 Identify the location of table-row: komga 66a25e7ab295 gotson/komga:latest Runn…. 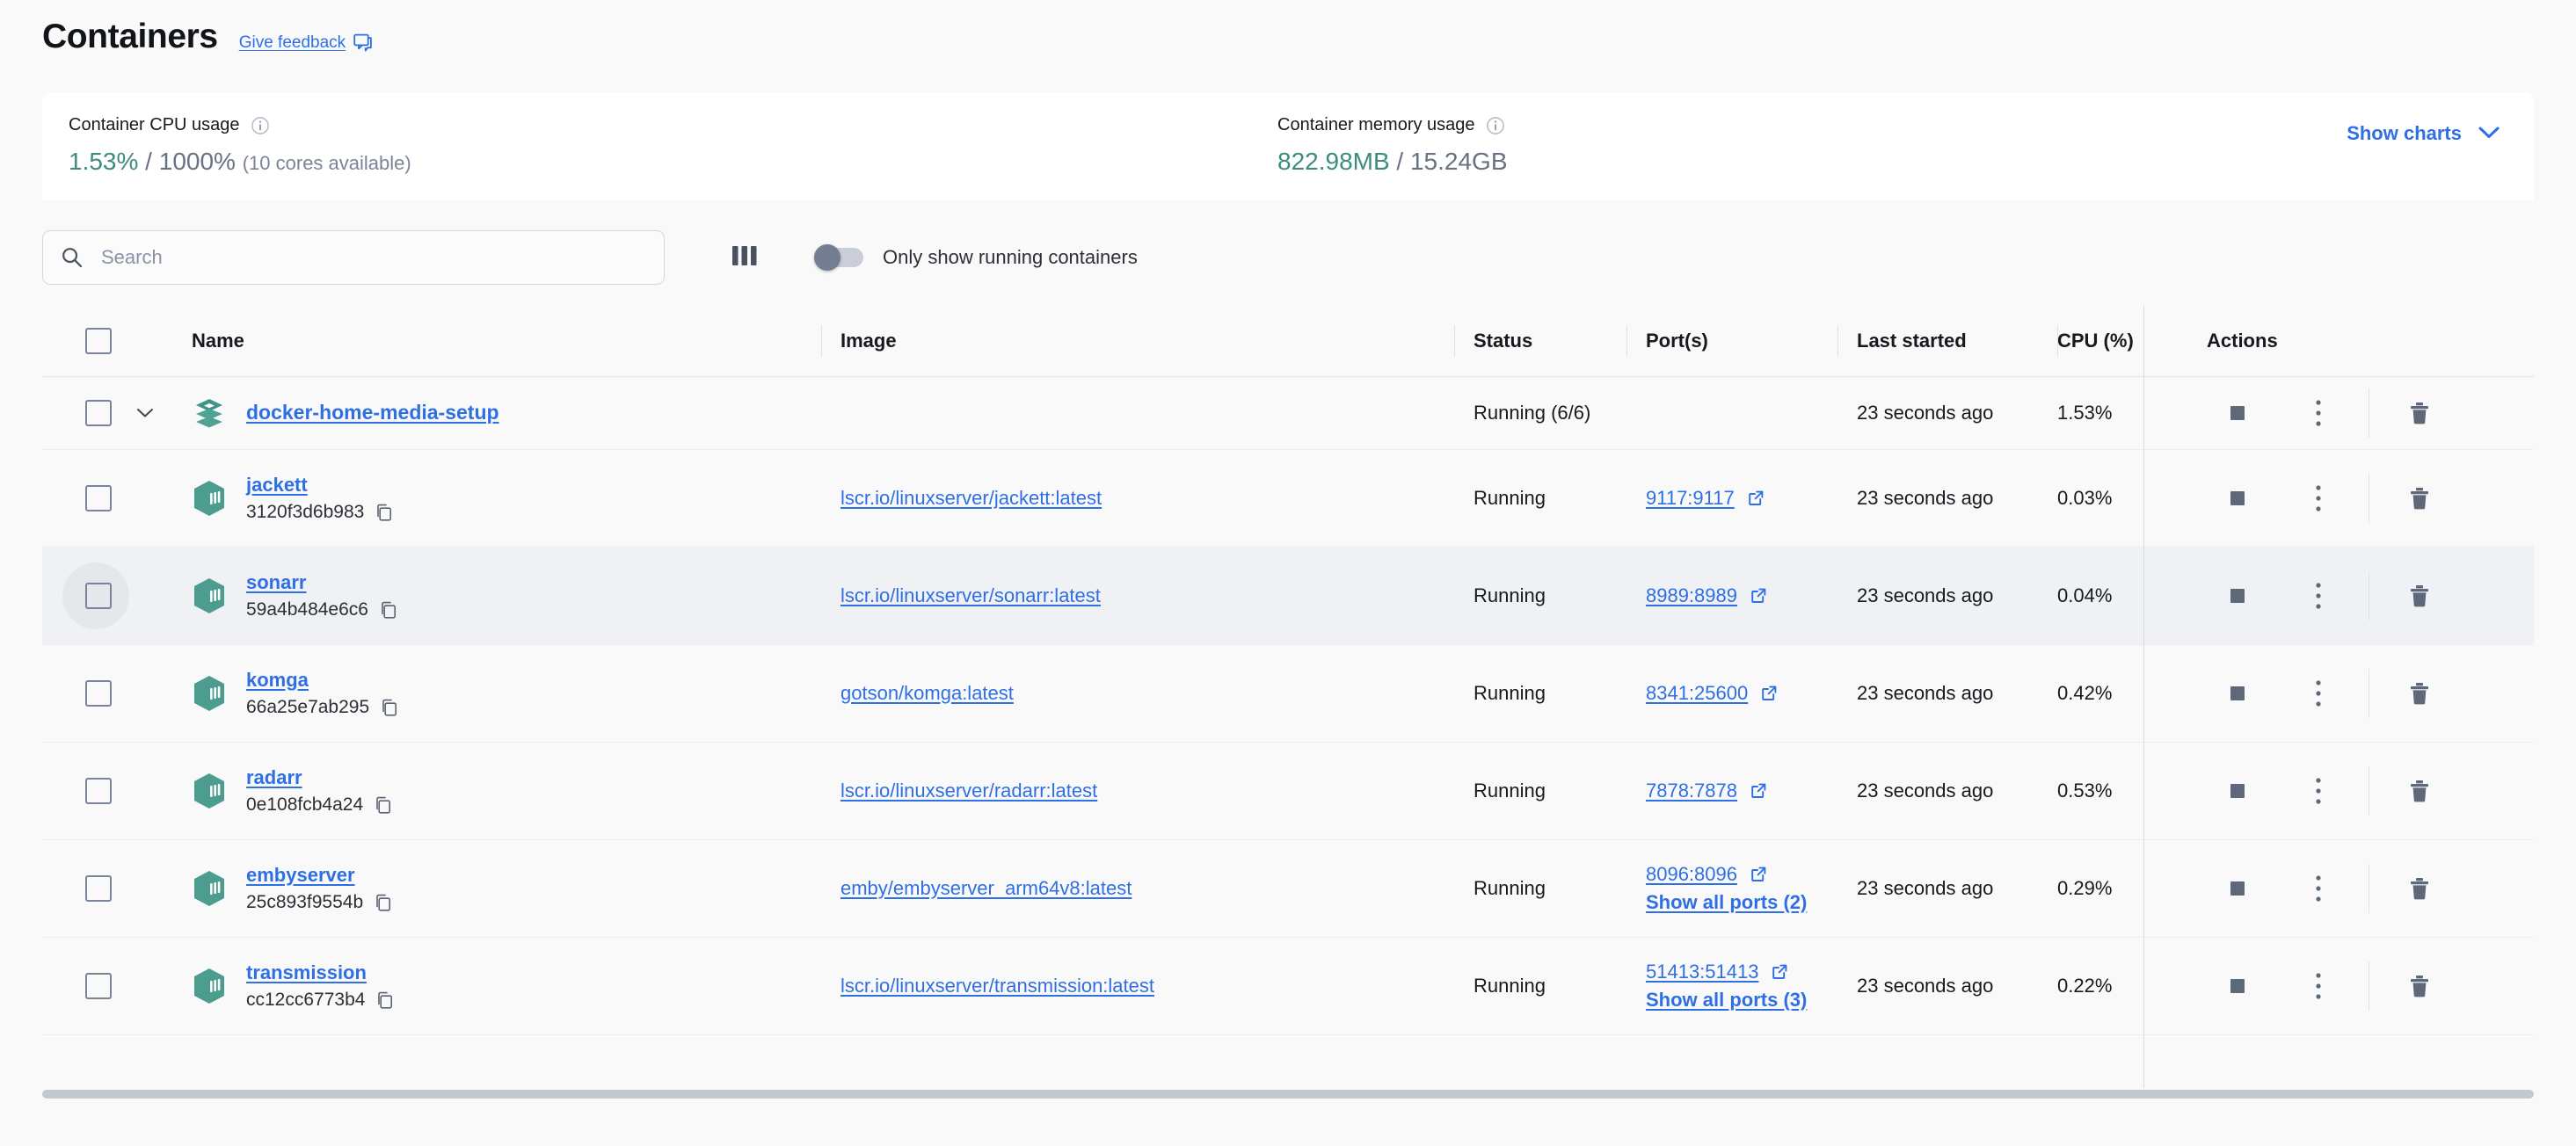
(1288, 693).